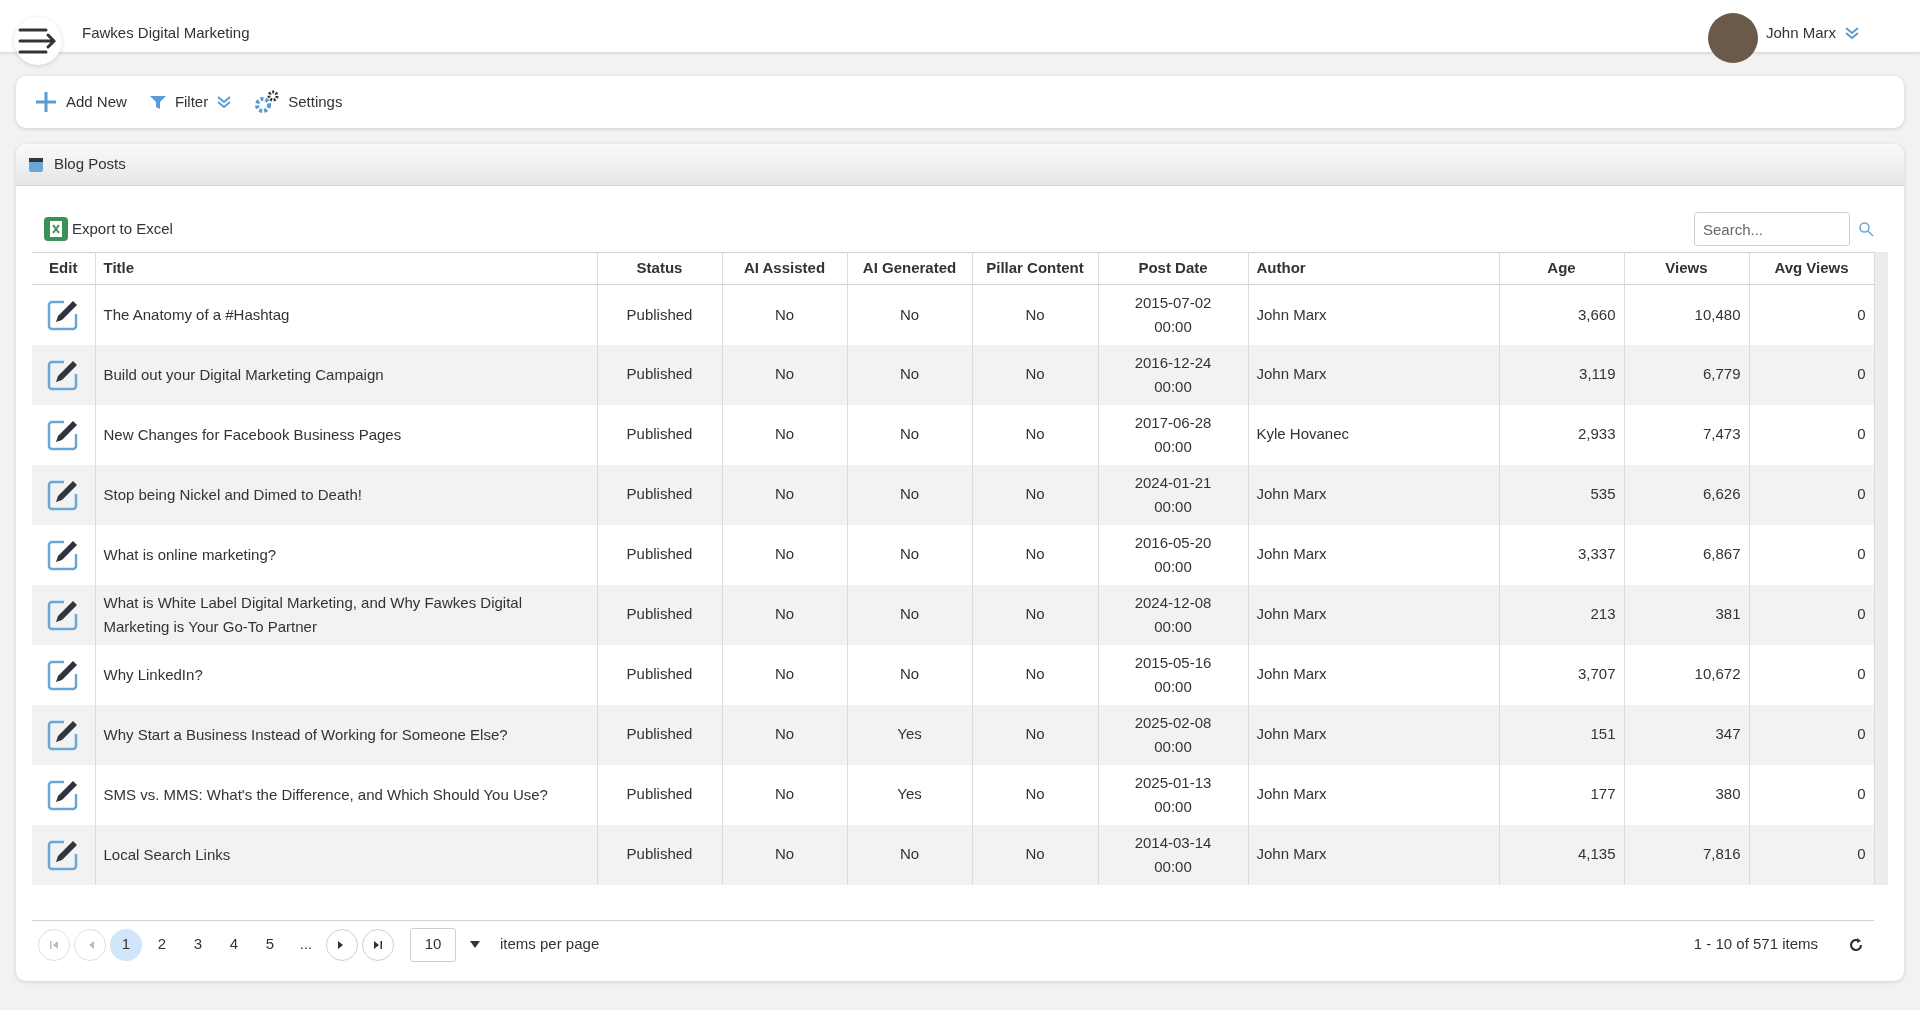 This screenshot has width=1920, height=1010. Describe the element at coordinates (1373, 268) in the screenshot. I see `column-header: Author` at that location.